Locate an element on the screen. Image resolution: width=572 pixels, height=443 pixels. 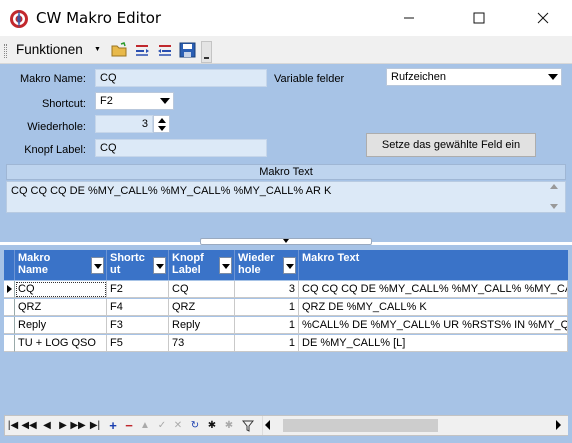
column-header-wiederhole: Wieder hole is located at coordinates (267, 265).